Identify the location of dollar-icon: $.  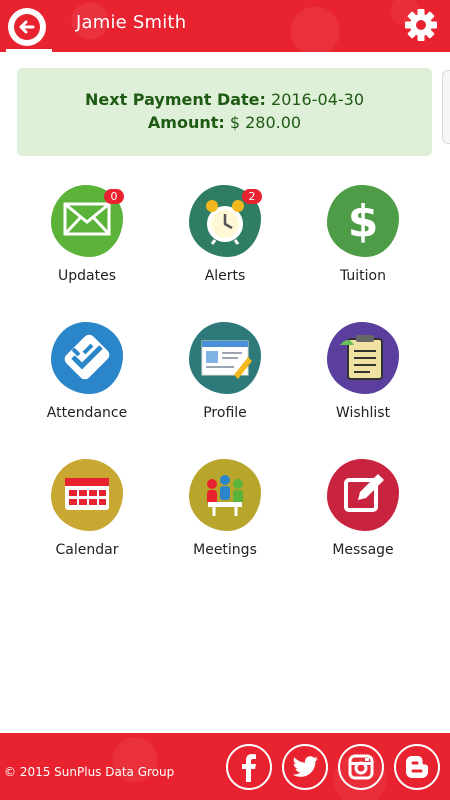
(363, 221).